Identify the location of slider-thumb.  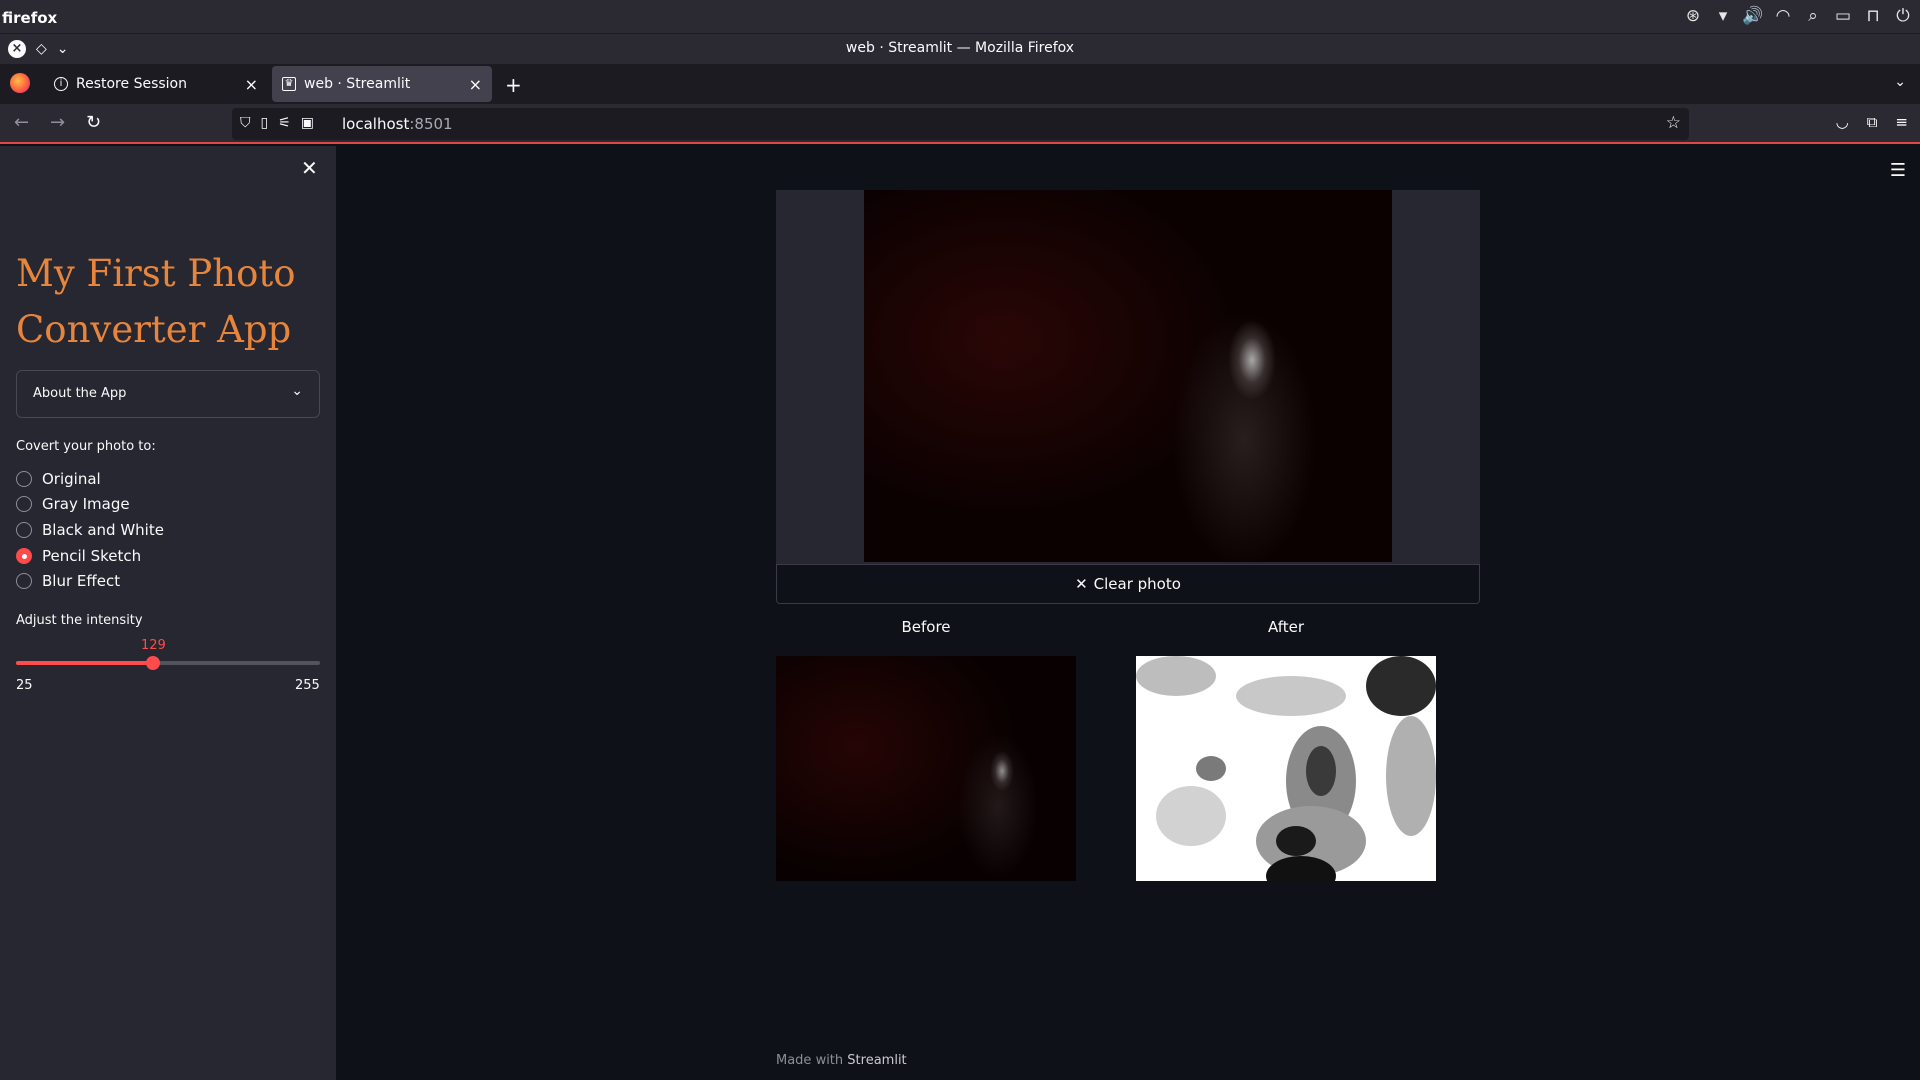
(153, 663).